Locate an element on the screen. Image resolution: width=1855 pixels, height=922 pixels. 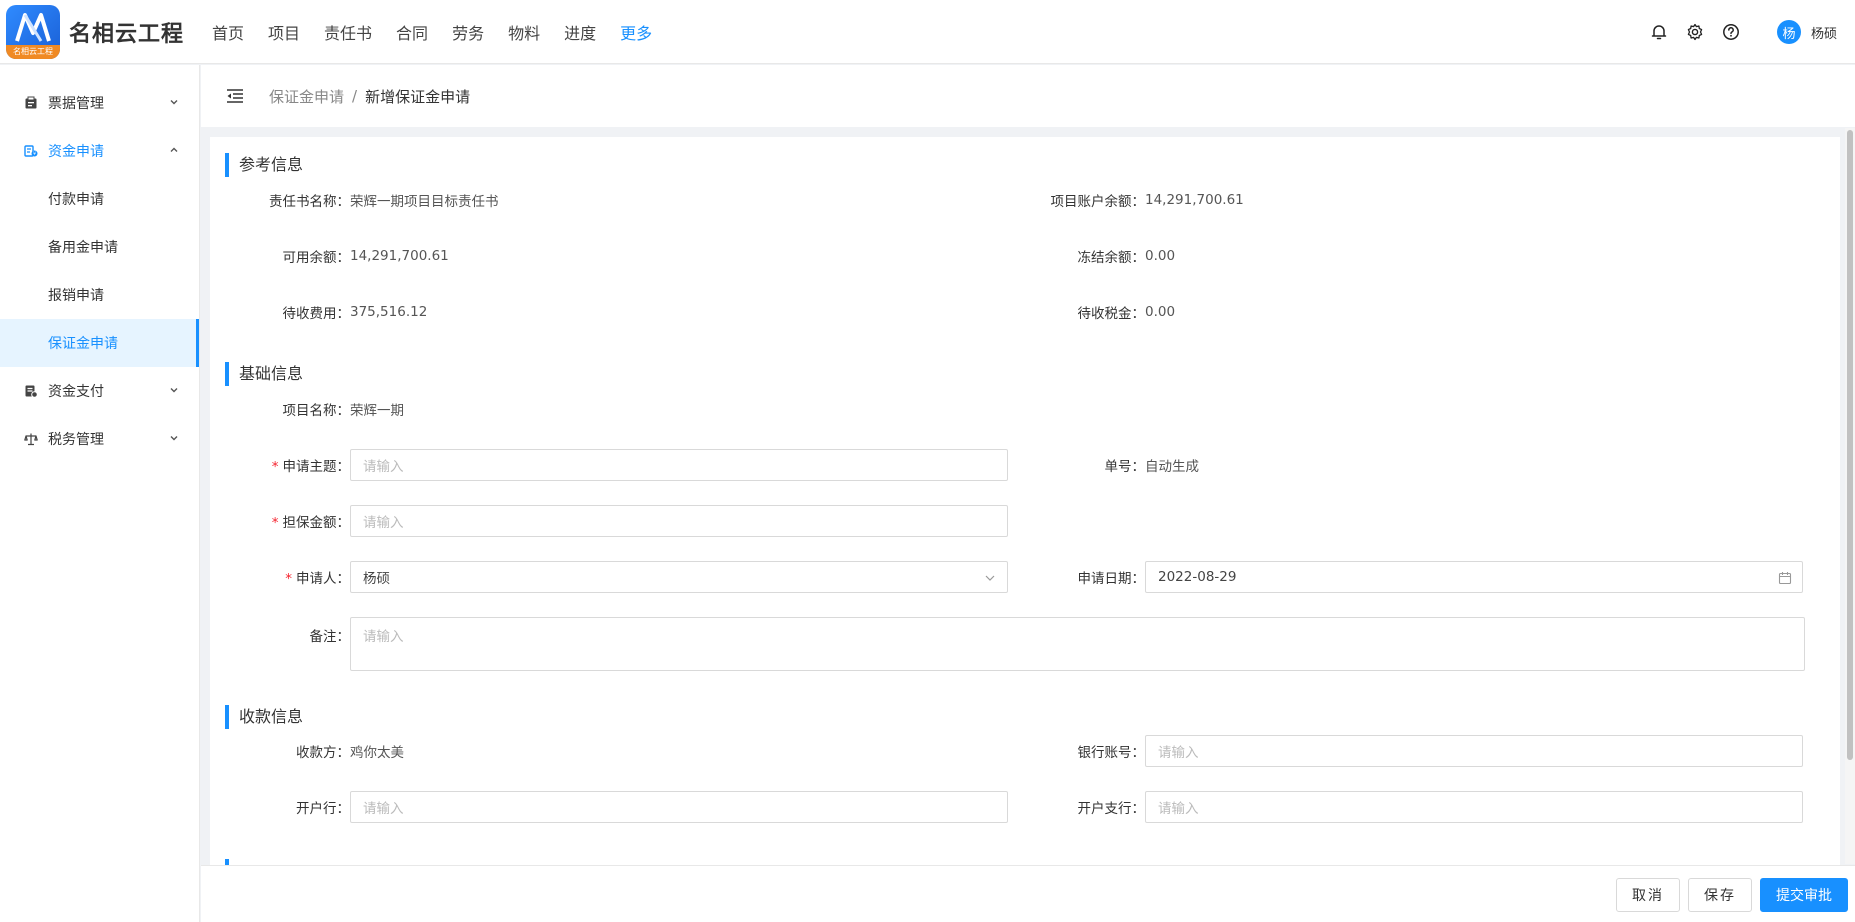
field-frozen-balance: 冻结余额： 0.00 is located at coordinates (1090, 256).